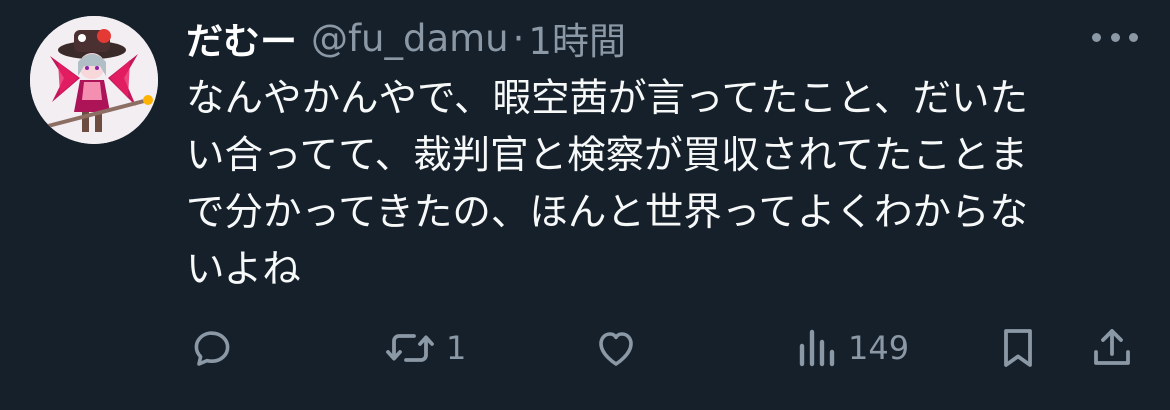  I want to click on bookmark-icon, so click(1018, 348).